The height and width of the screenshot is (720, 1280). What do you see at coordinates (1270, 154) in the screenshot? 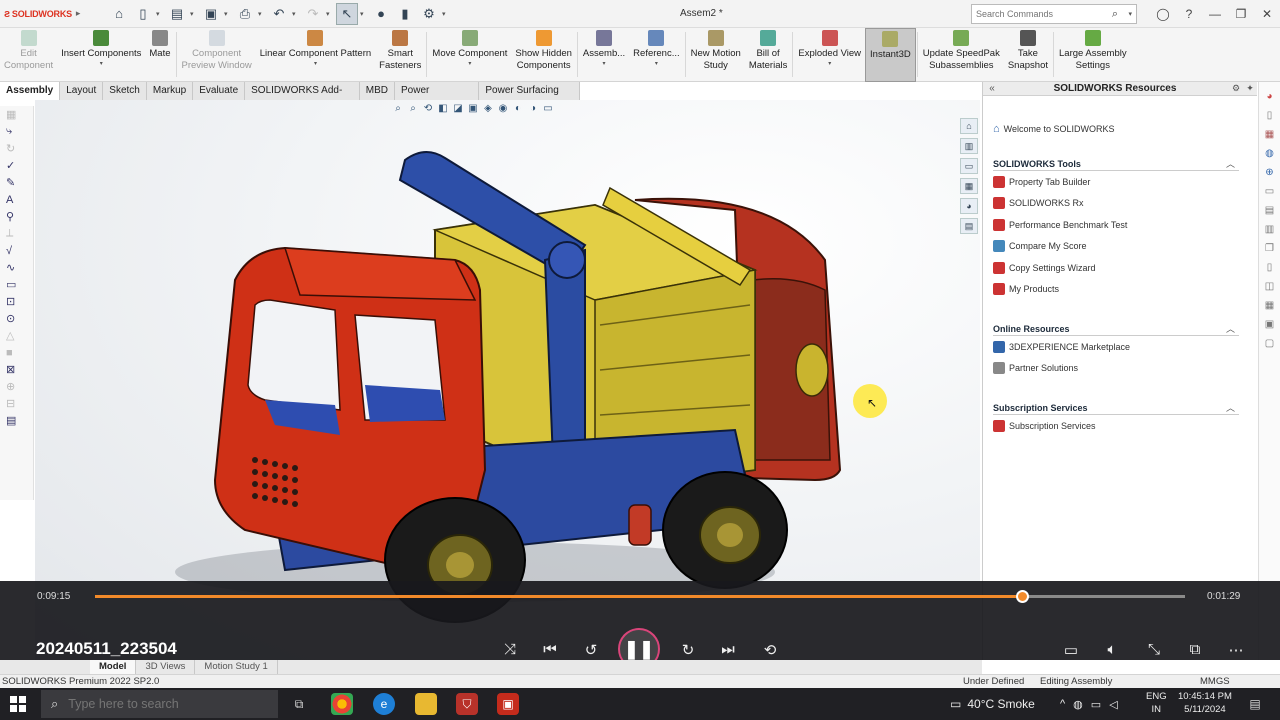
I see `globe-icon: ◍` at bounding box center [1270, 154].